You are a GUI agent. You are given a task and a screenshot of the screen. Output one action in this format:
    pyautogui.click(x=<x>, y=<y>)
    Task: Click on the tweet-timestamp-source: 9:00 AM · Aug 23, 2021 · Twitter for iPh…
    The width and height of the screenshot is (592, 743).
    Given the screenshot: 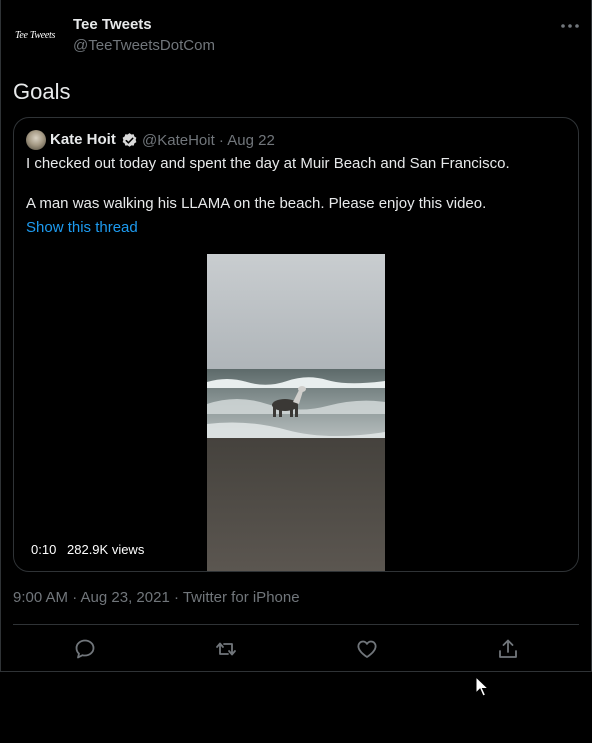 What is the action you would take?
    pyautogui.click(x=156, y=597)
    